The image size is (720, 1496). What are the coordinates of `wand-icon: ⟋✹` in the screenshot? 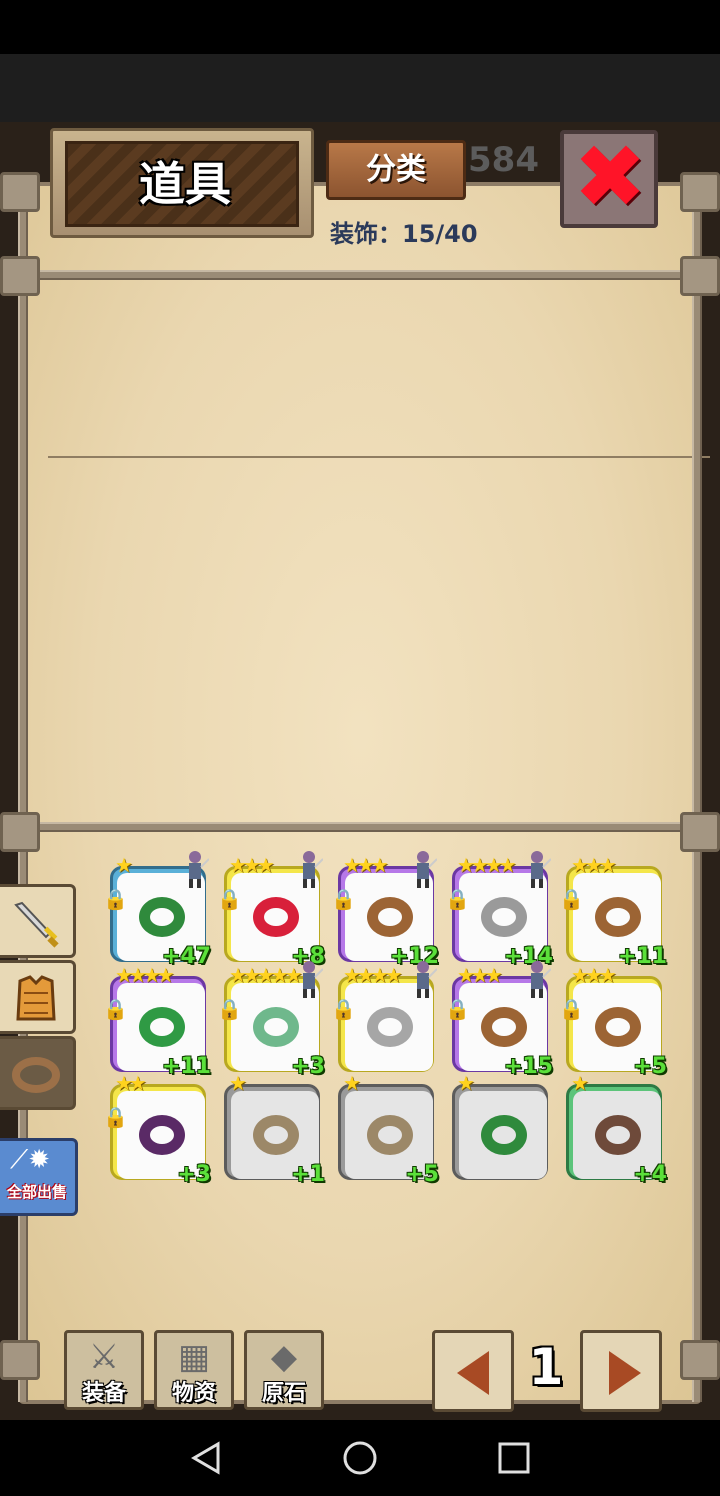 It's located at (30, 1160).